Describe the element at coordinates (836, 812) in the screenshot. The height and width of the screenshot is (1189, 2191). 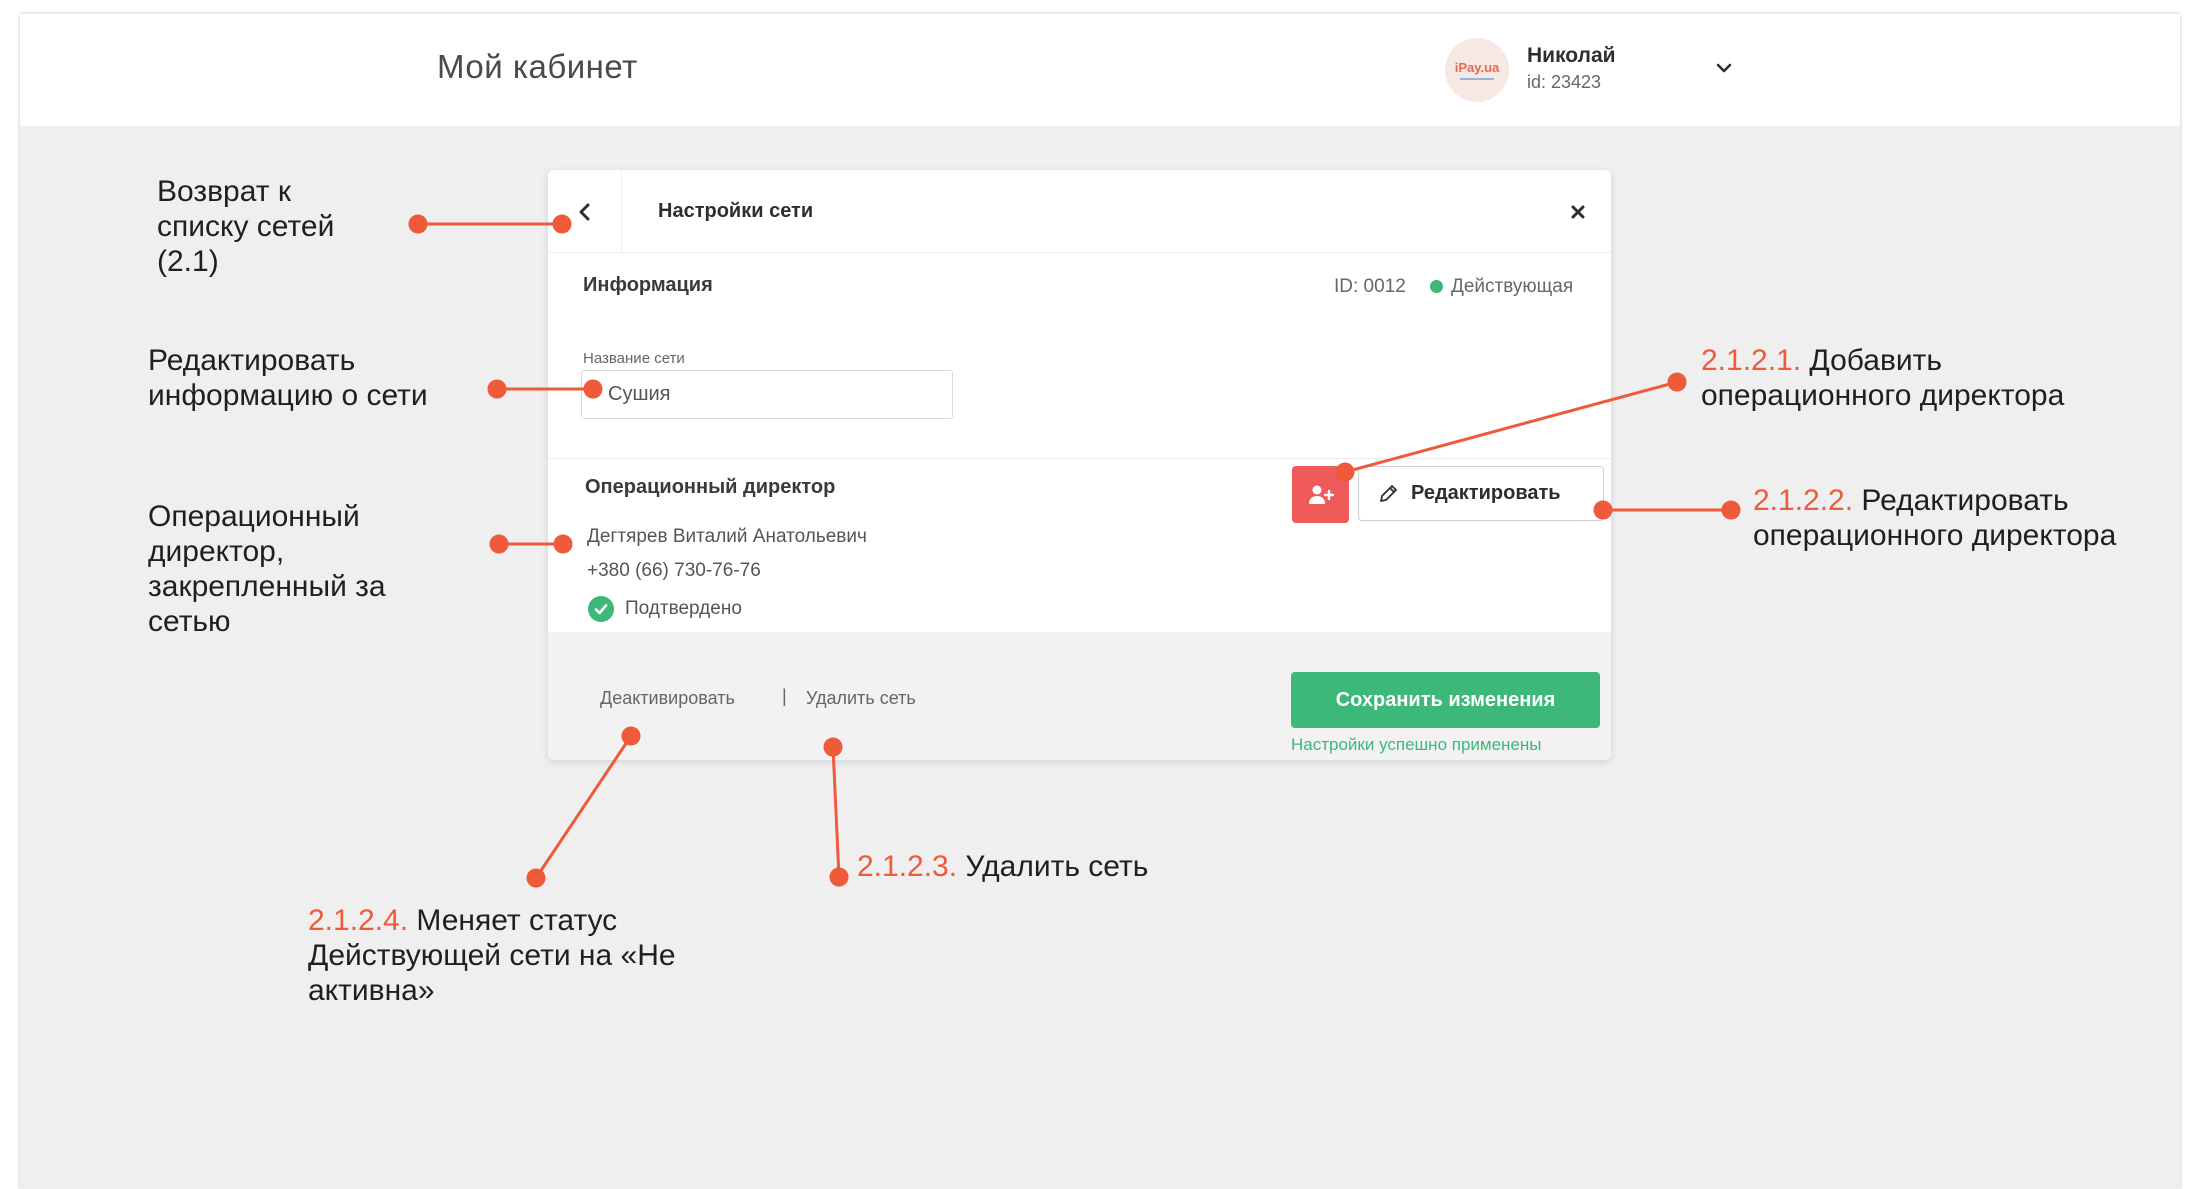
I see `callout-line-delete` at that location.